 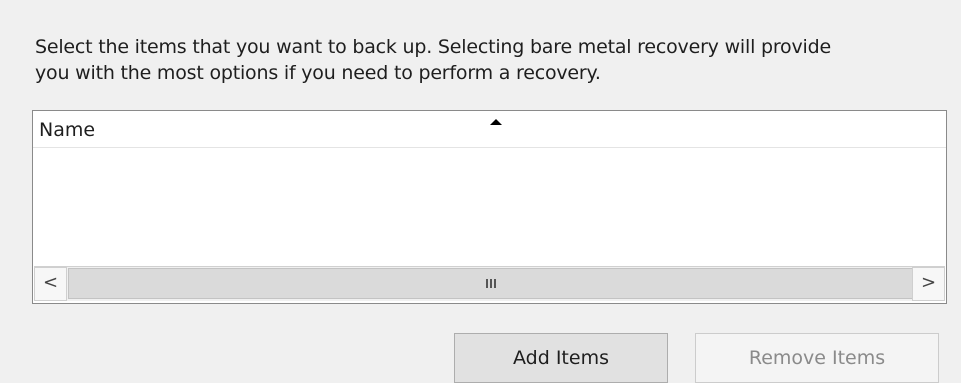 I want to click on scrollbar-thumb, so click(x=491, y=283).